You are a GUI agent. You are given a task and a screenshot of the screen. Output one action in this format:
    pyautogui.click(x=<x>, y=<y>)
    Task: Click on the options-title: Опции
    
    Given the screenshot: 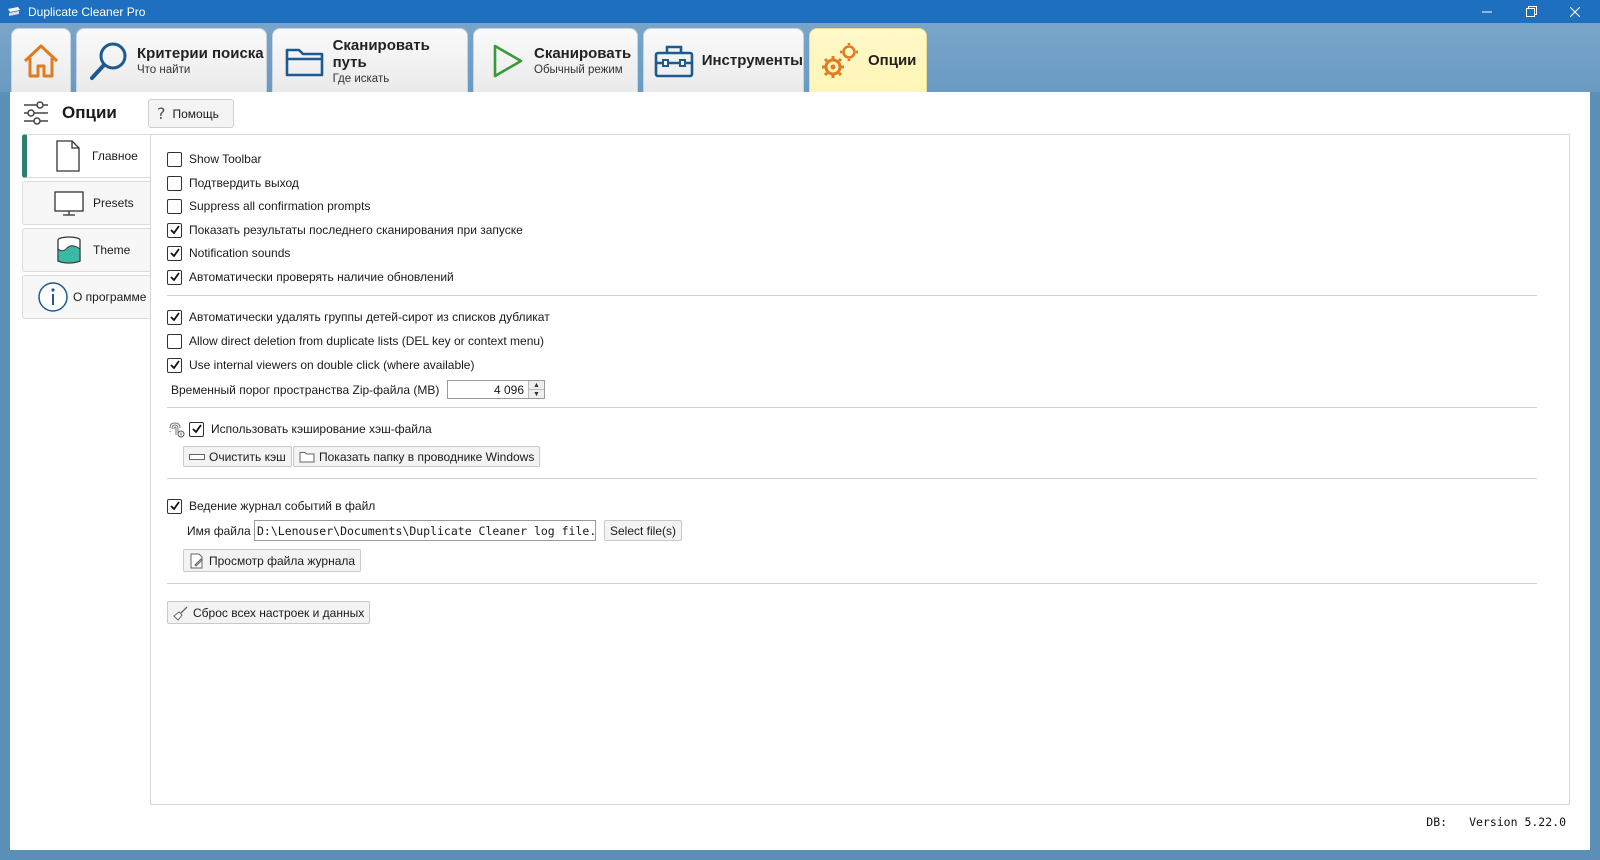 What is the action you would take?
    pyautogui.click(x=89, y=112)
    